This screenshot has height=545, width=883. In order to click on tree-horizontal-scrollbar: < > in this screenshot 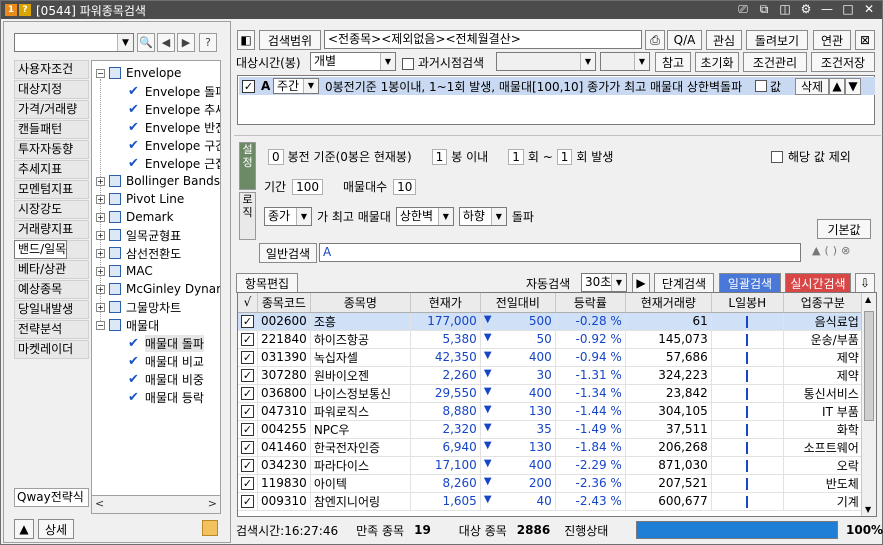, I will do `click(156, 505)`.